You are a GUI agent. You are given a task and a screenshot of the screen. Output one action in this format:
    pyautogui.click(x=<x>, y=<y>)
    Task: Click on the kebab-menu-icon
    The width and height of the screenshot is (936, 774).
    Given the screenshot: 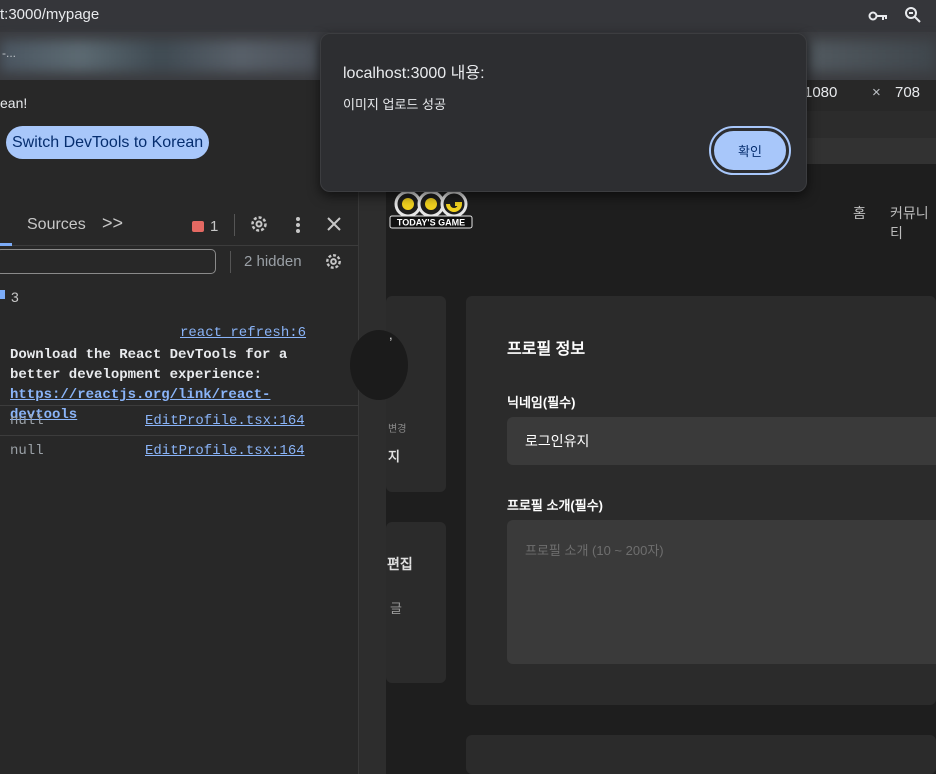 What is the action you would take?
    pyautogui.click(x=298, y=225)
    